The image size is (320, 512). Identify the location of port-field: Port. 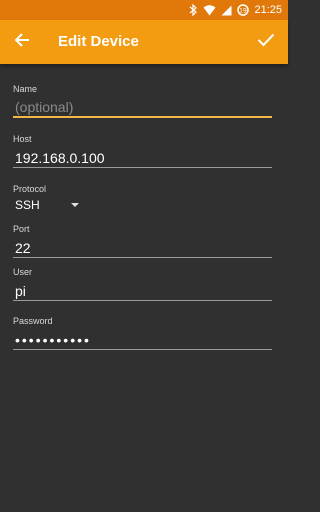
(142, 241).